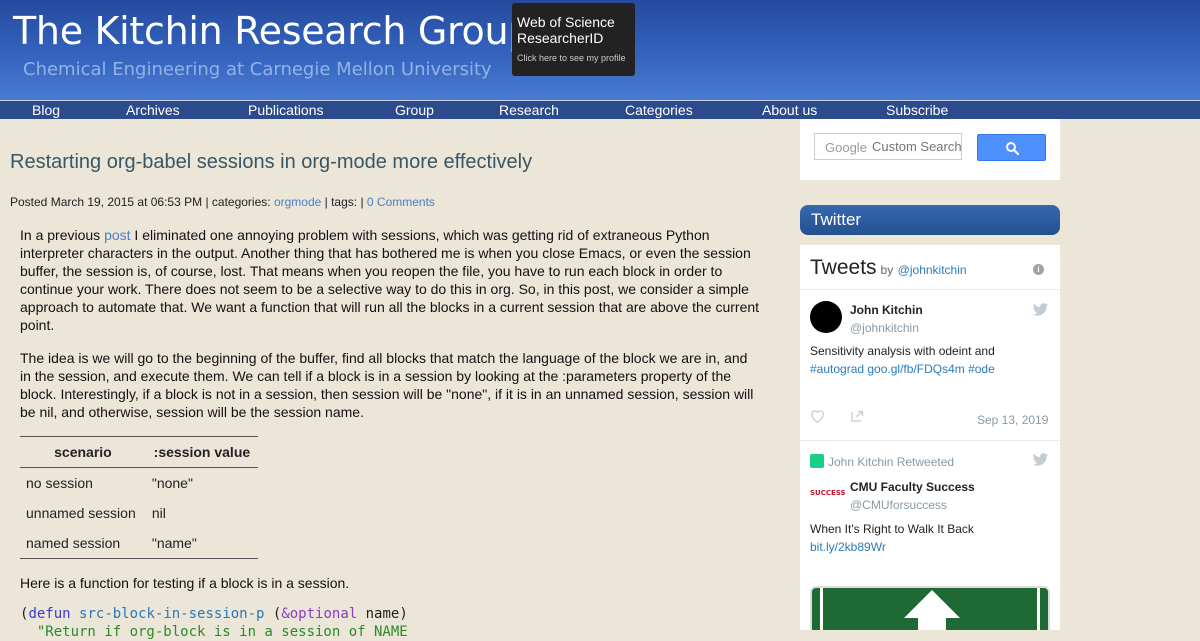 The height and width of the screenshot is (641, 1200). I want to click on p1-text-start: In a previous, so click(62, 235).